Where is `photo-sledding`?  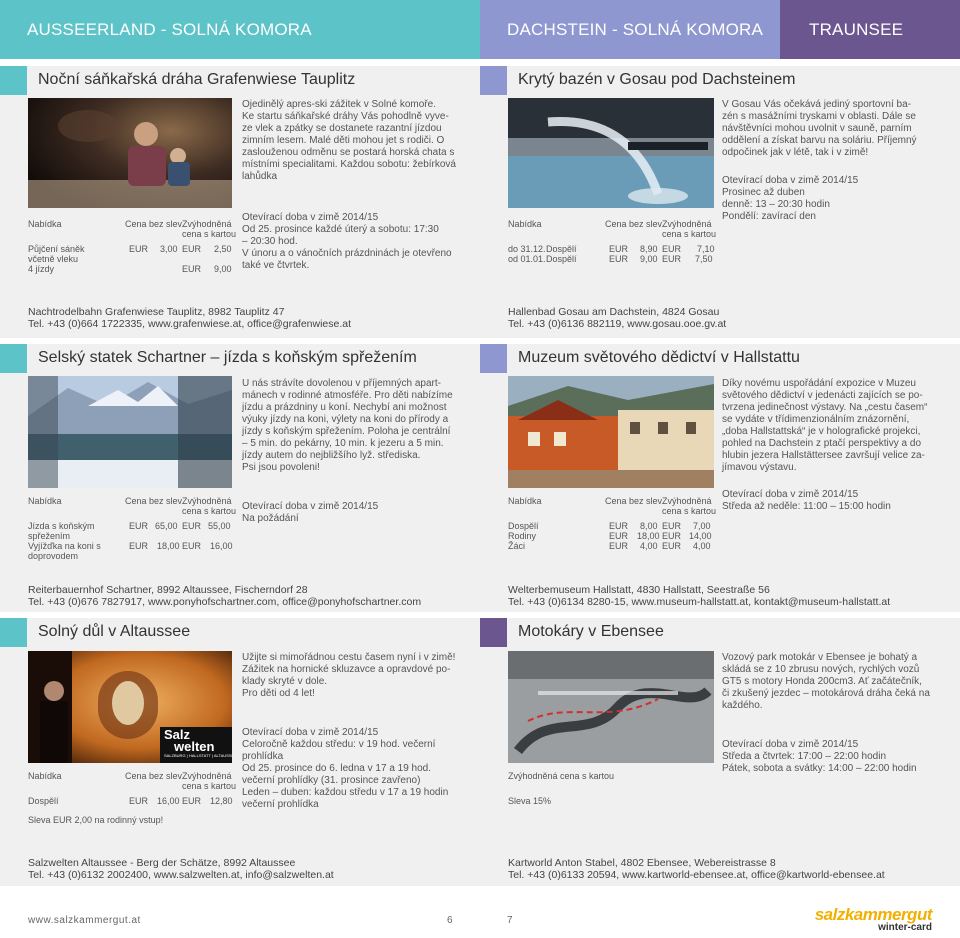
photo-sledding is located at coordinates (130, 153).